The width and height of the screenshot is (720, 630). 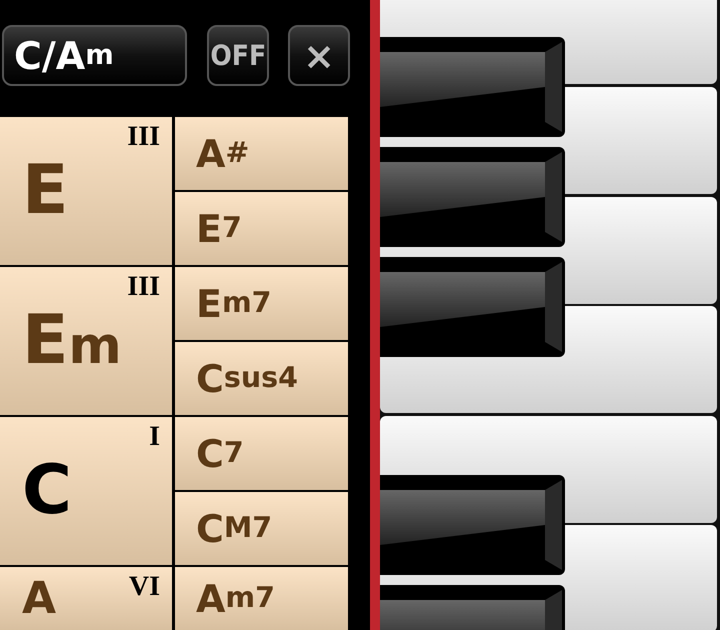 What do you see at coordinates (154, 437) in the screenshot?
I see `degree-label: I` at bounding box center [154, 437].